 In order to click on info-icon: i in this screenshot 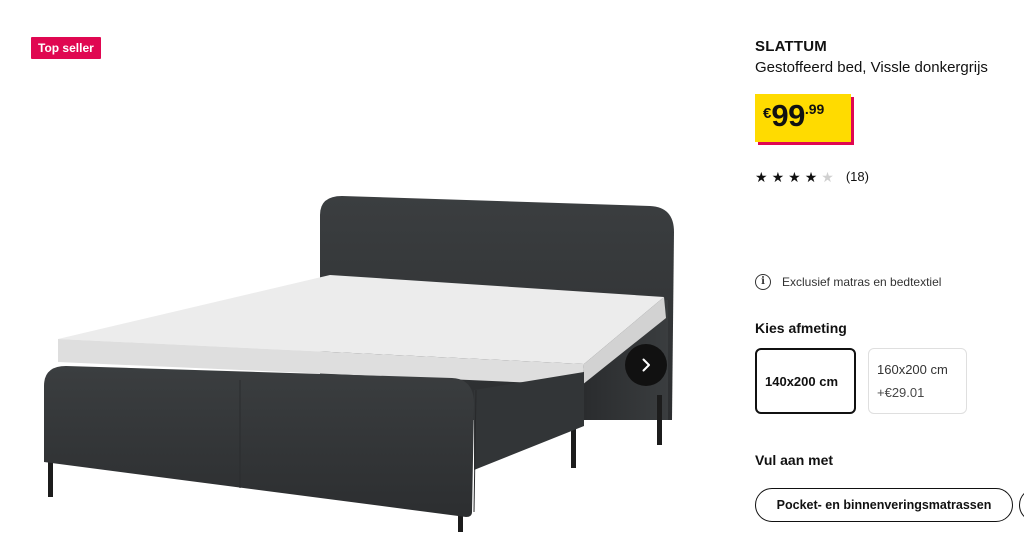, I will do `click(763, 282)`.